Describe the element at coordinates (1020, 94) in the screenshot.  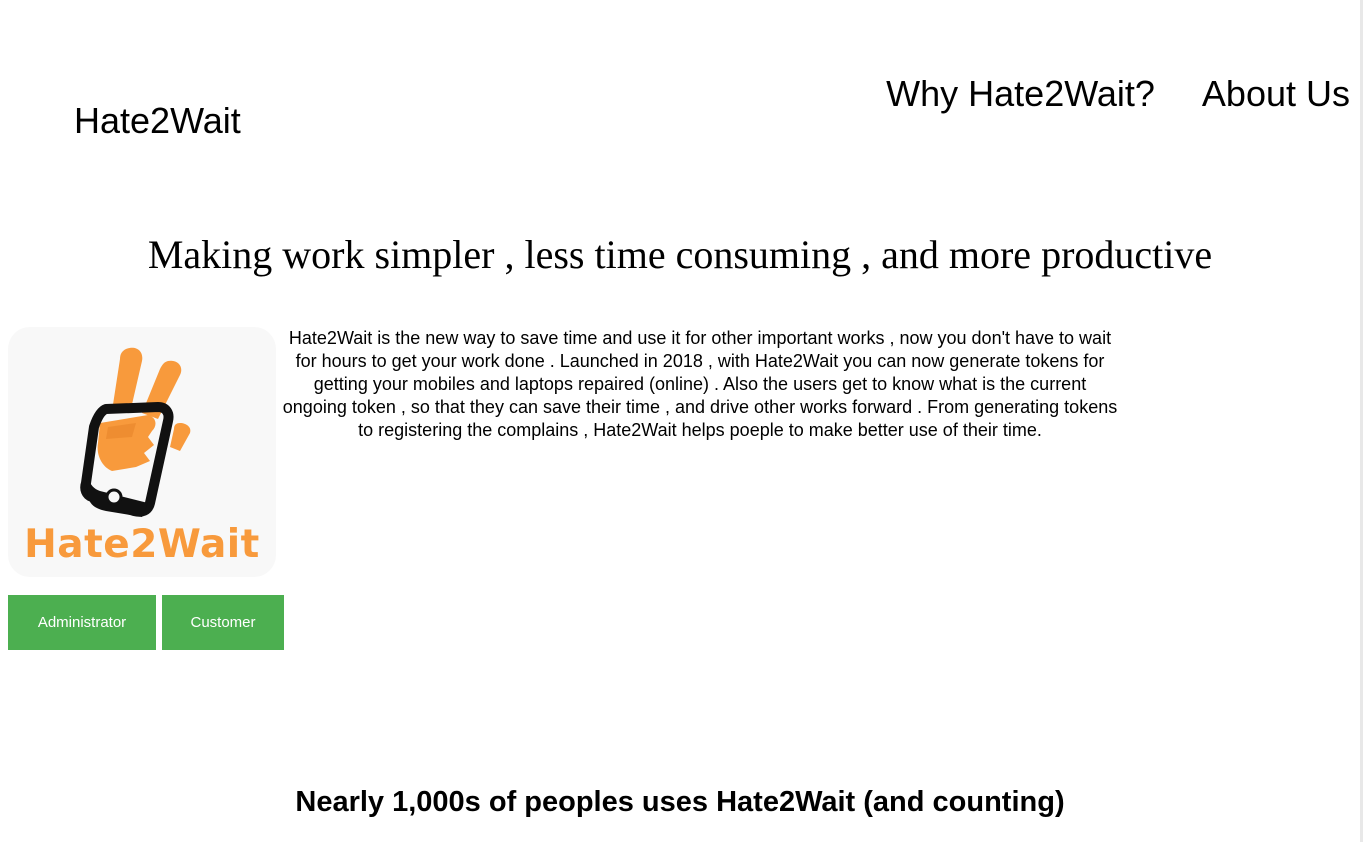
I see `nav-why-hate2wait: Why Hate2Wait?` at that location.